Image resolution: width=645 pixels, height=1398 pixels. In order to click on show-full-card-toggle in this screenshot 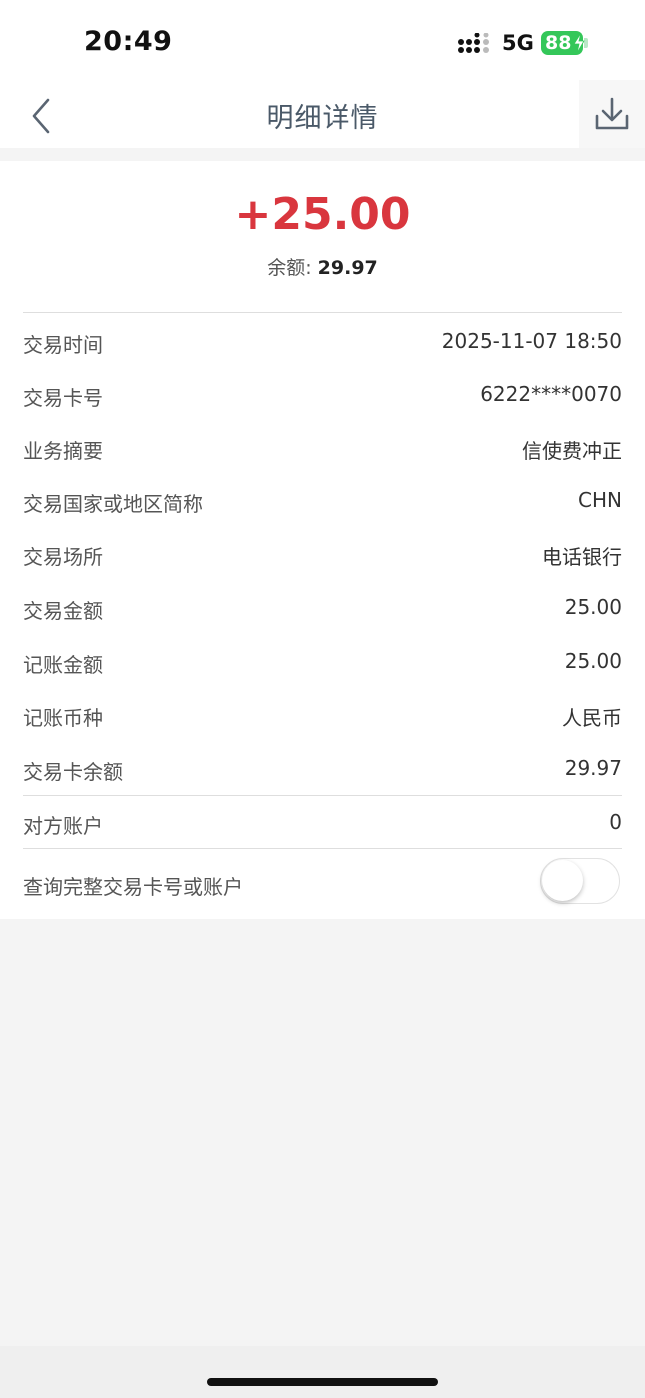, I will do `click(580, 881)`.